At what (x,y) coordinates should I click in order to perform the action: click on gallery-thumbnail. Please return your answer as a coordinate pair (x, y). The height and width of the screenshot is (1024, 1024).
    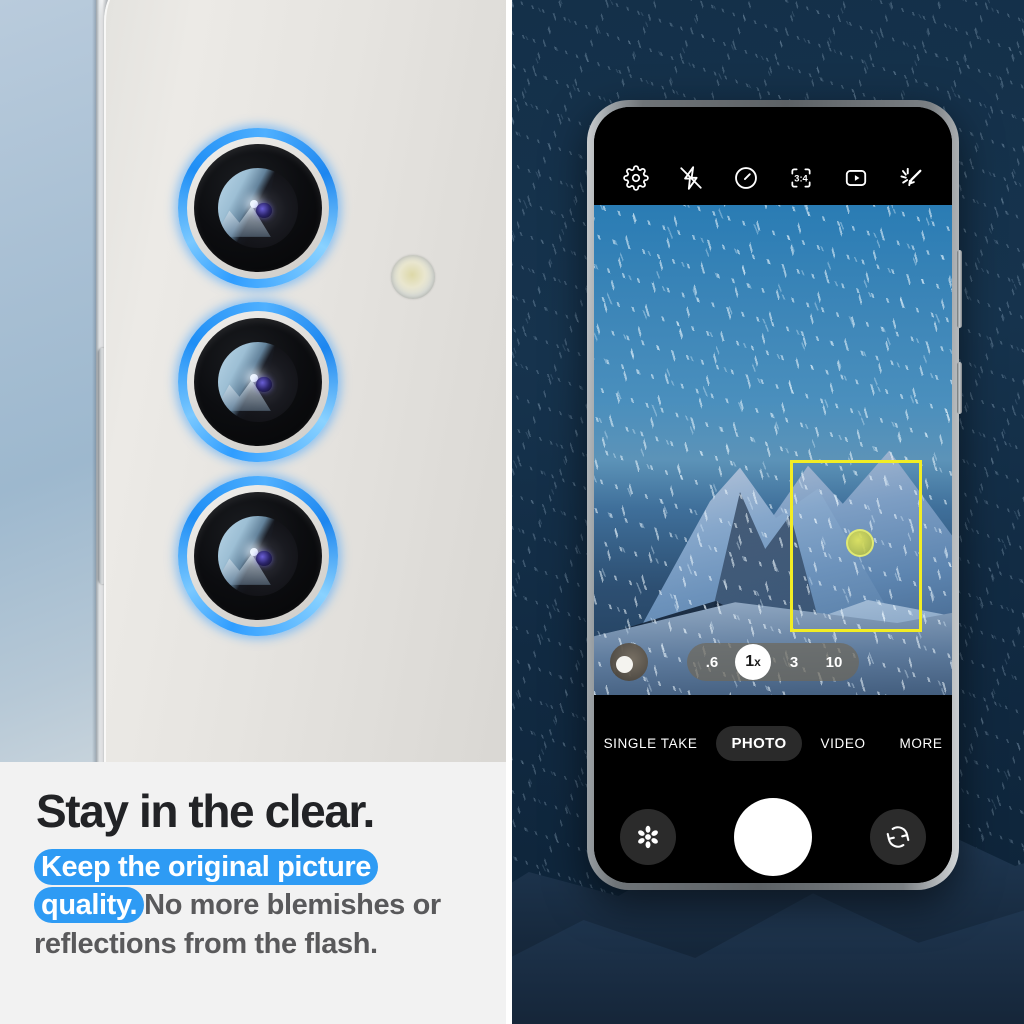
    Looking at the image, I should click on (629, 662).